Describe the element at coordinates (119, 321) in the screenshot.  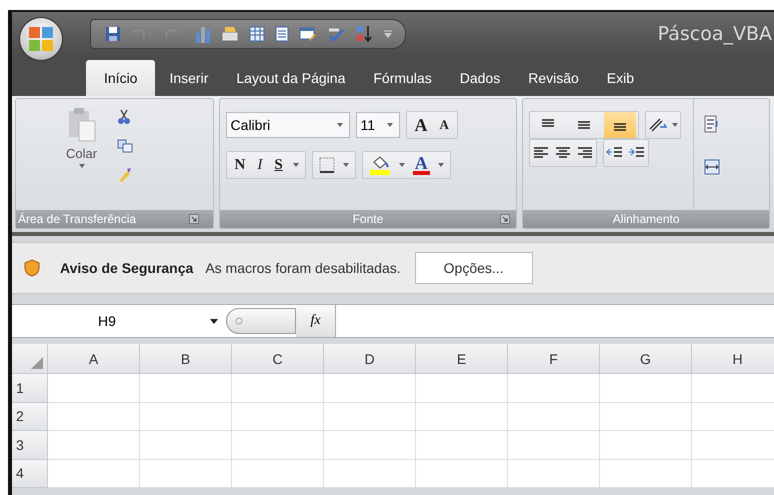
I see `name-box: H9` at that location.